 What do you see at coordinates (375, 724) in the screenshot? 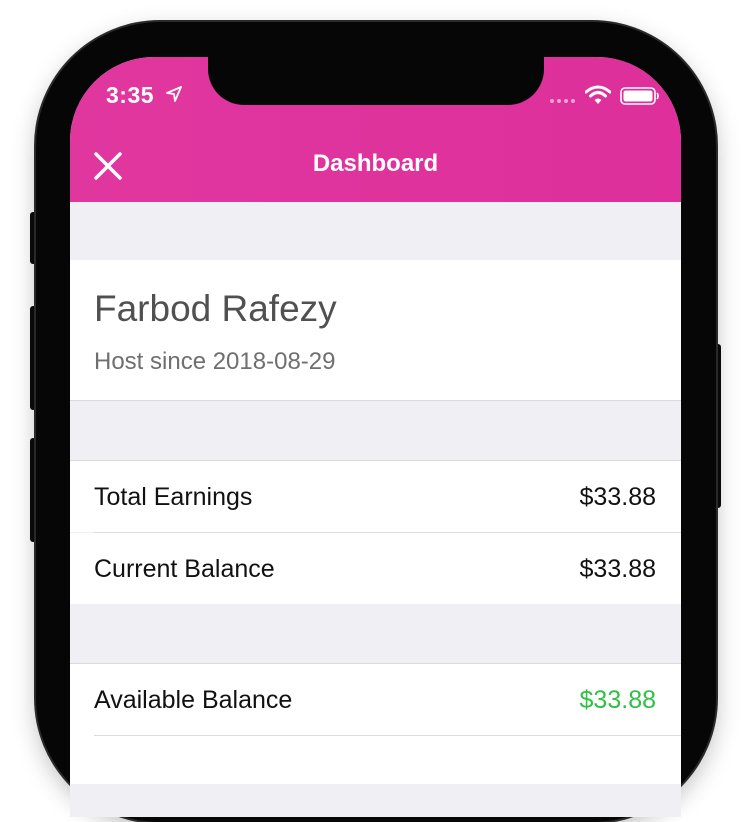
I see `available-balance-row: Available Balance $33.88` at bounding box center [375, 724].